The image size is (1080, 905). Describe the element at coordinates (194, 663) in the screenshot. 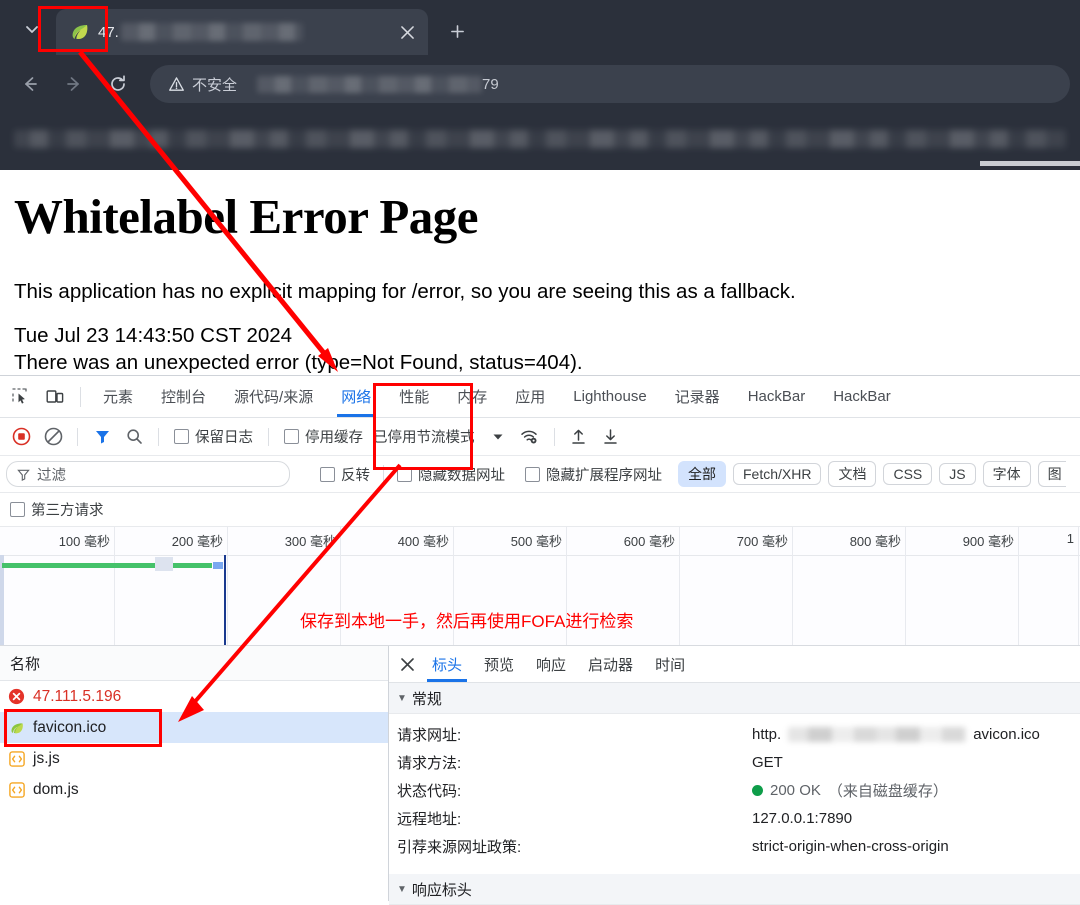

I see `request-list-header: 名称` at that location.